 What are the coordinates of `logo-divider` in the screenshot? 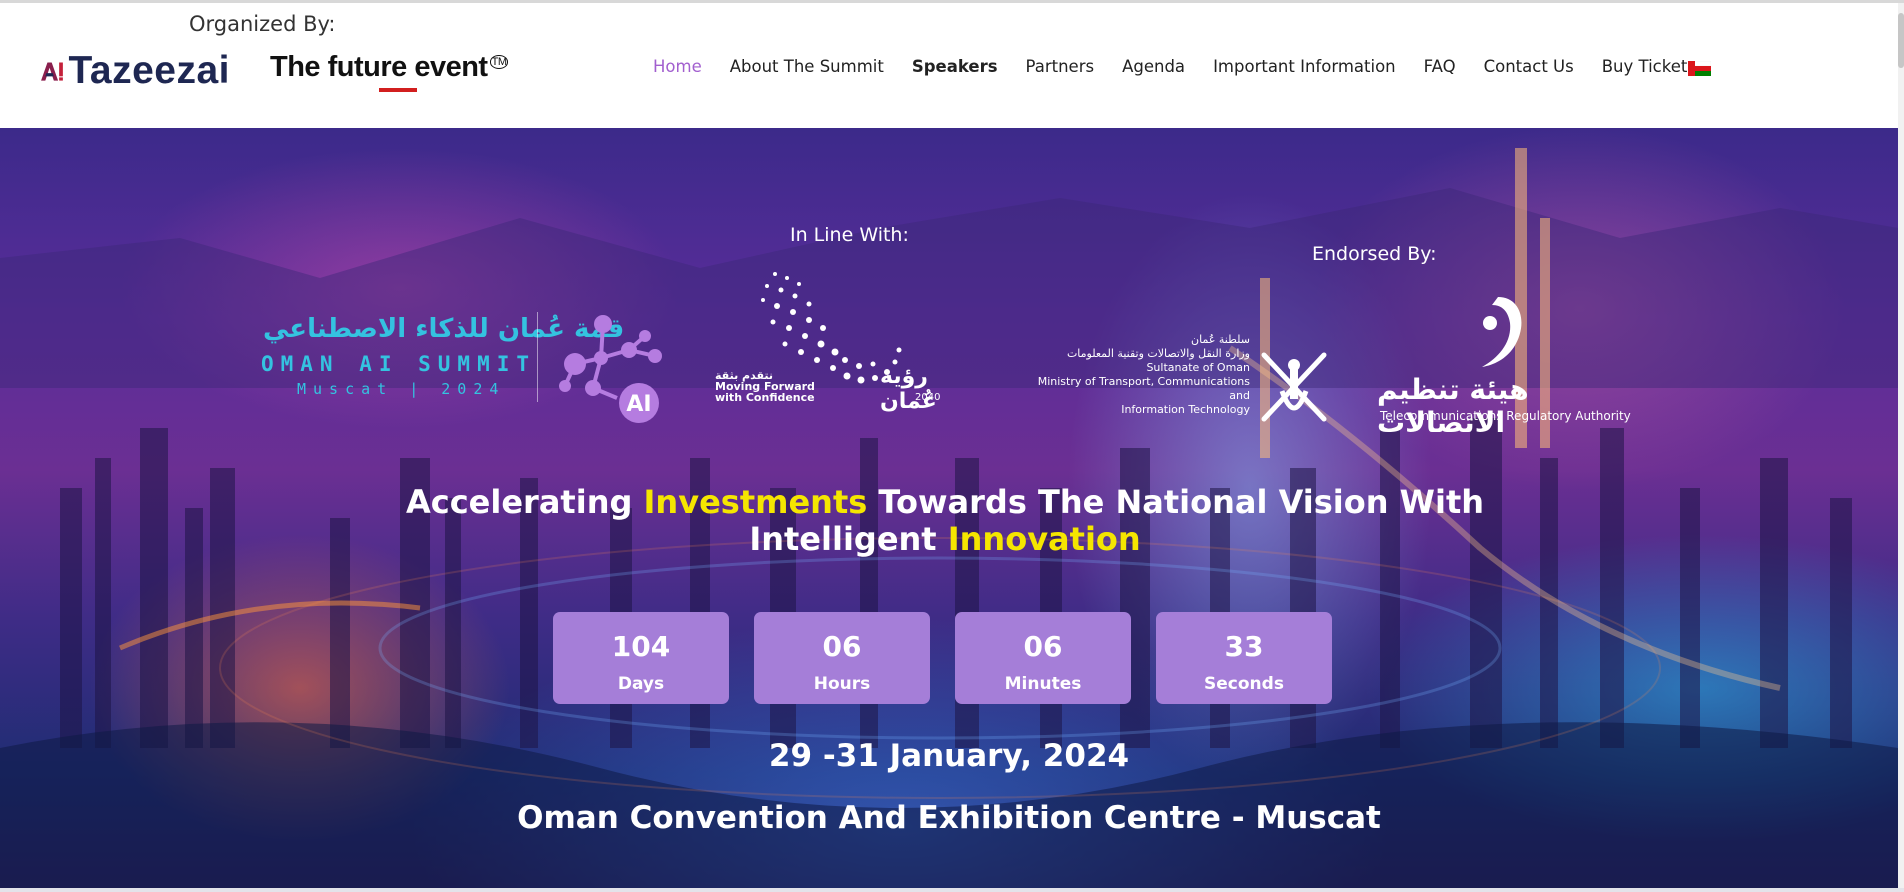 It's located at (537, 357).